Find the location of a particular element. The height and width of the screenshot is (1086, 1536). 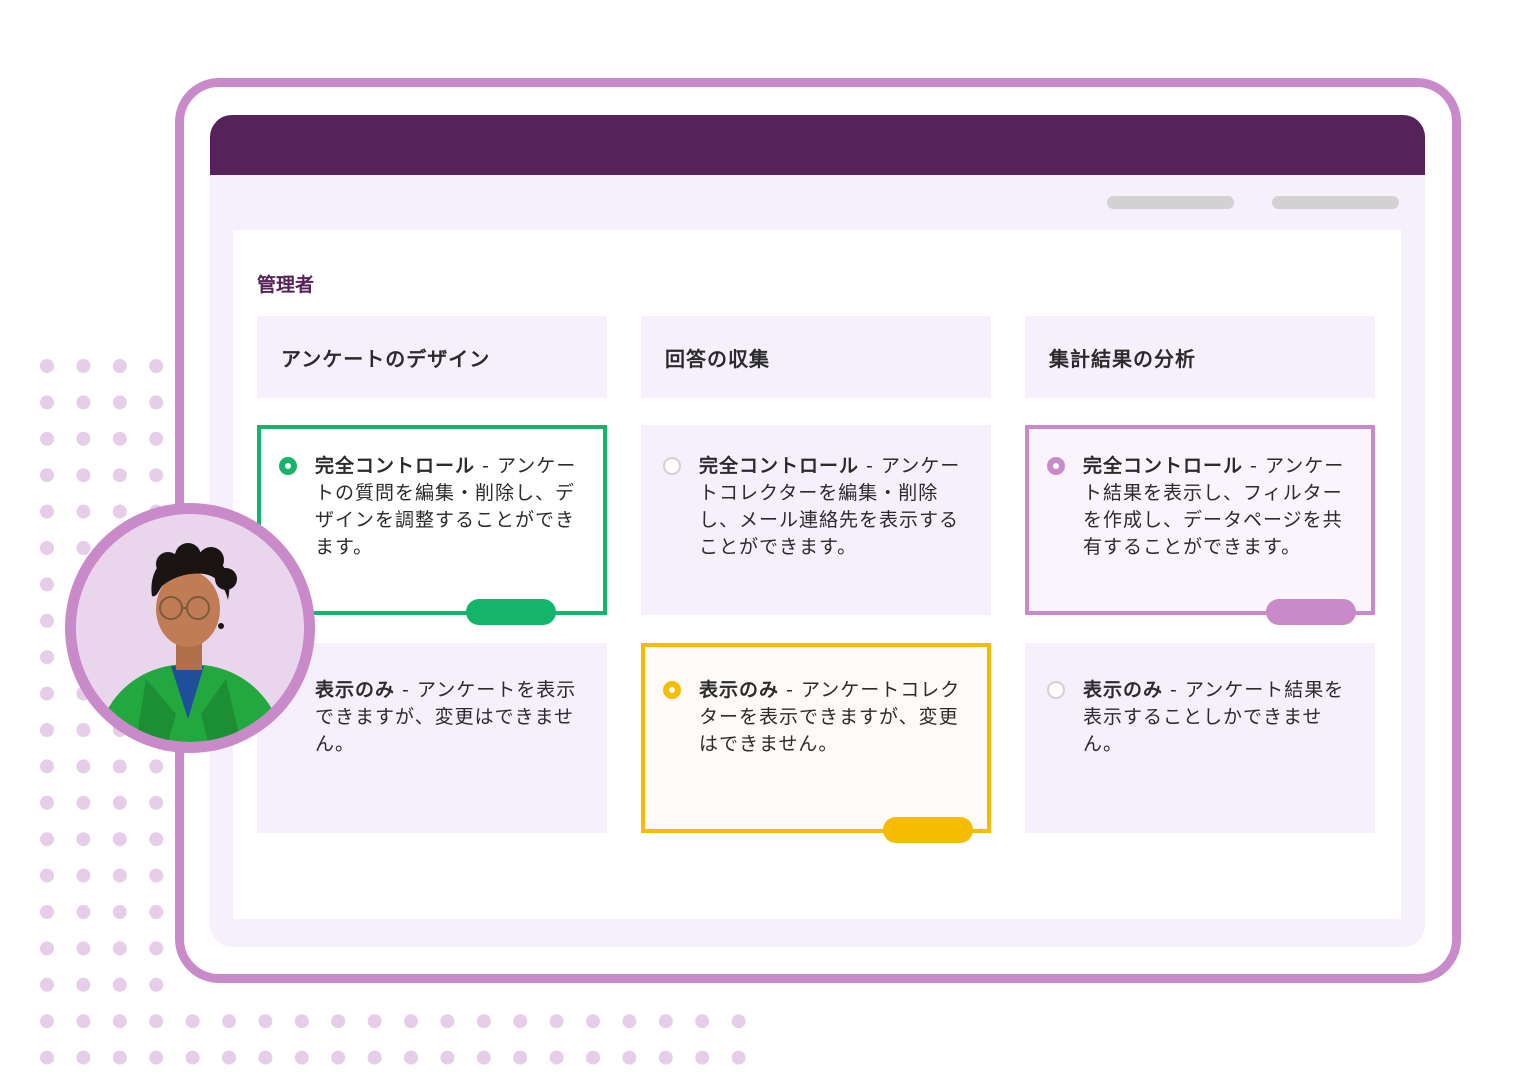

selection-tab-green is located at coordinates (511, 612).